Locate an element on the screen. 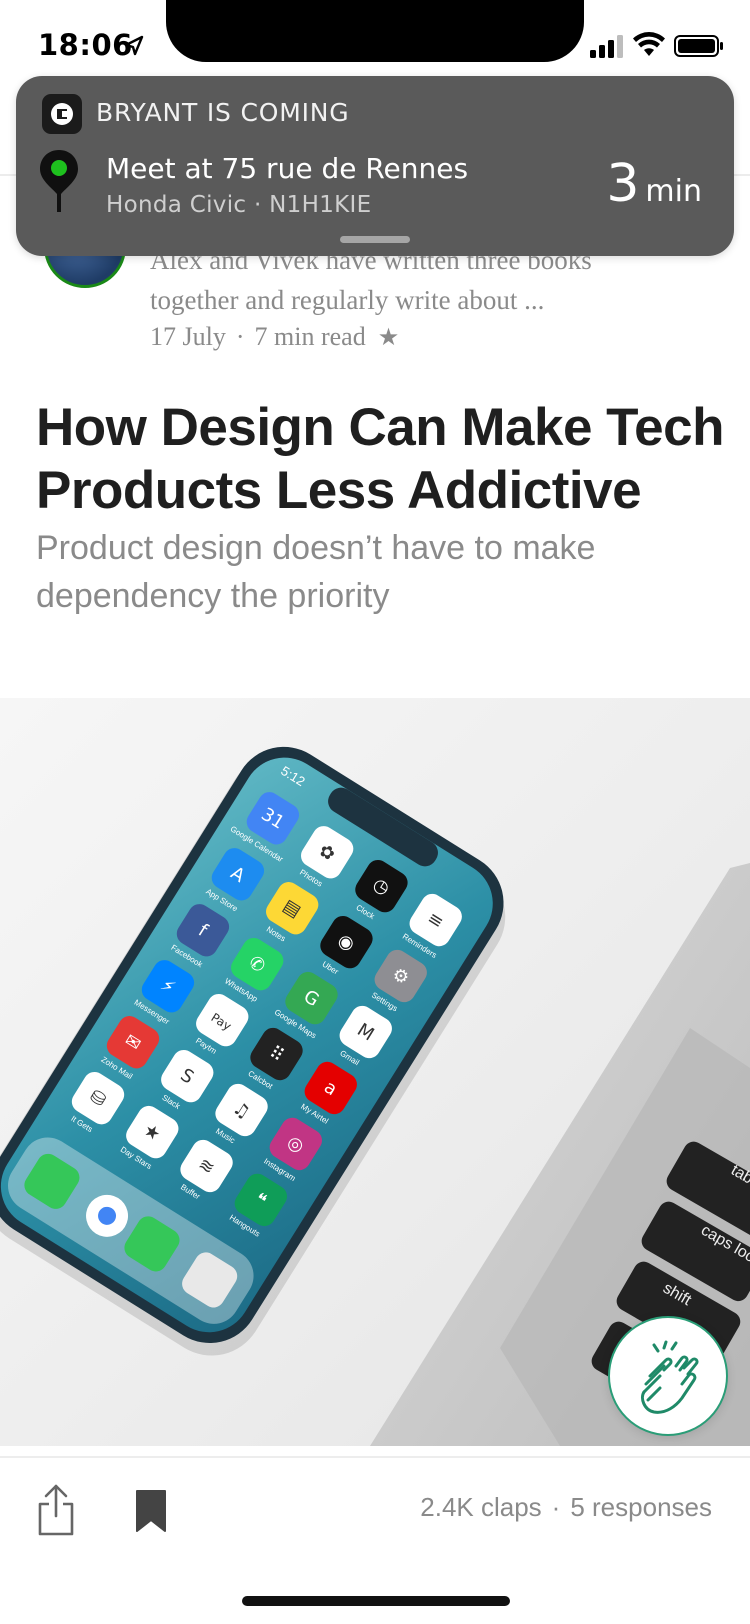 Image resolution: width=750 pixels, height=1624 pixels. responses-link: 5 responses is located at coordinates (641, 1507).